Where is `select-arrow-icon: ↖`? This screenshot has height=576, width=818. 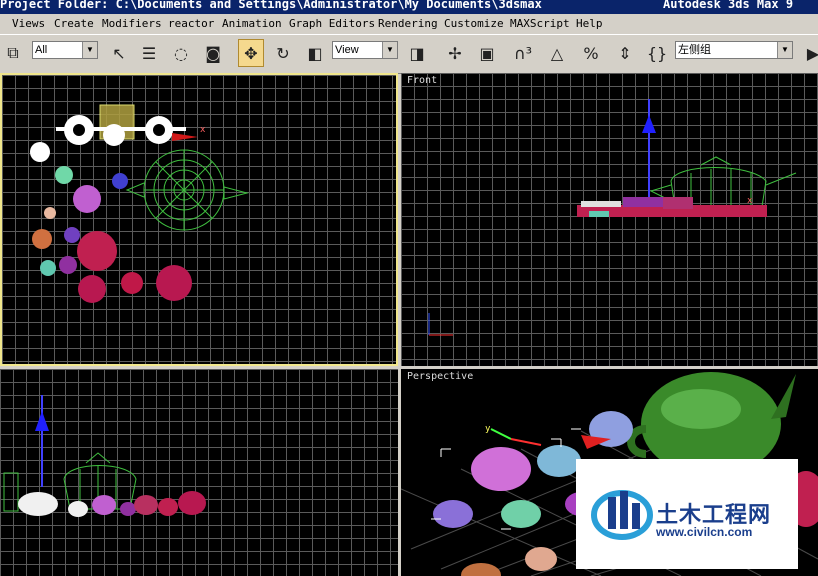
select-arrow-icon: ↖ is located at coordinates (119, 53).